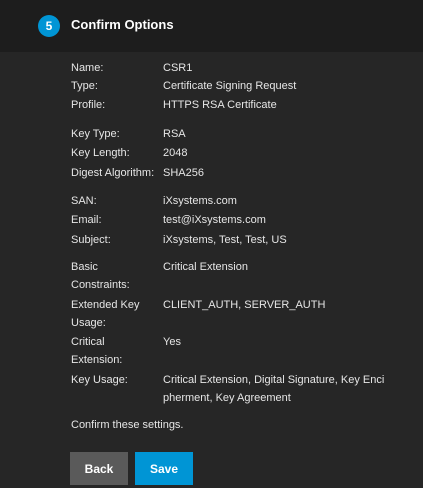  Describe the element at coordinates (214, 220) in the screenshot. I see `detail-value: test@iXsystems.com` at that location.